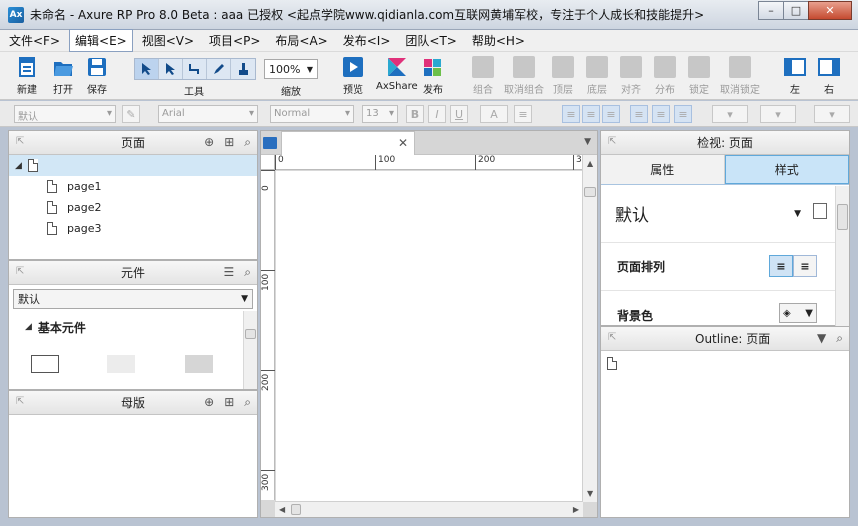  I want to click on menu-file: 文件<F>, so click(34, 40).